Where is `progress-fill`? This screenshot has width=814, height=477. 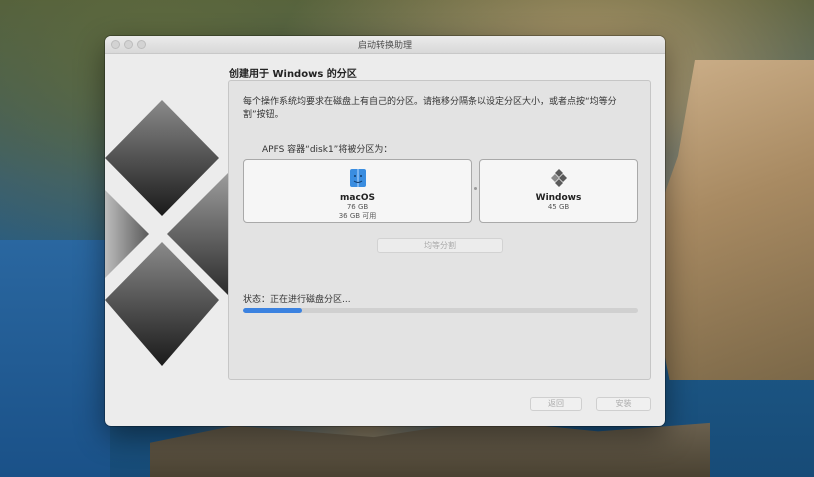
progress-fill is located at coordinates (273, 310).